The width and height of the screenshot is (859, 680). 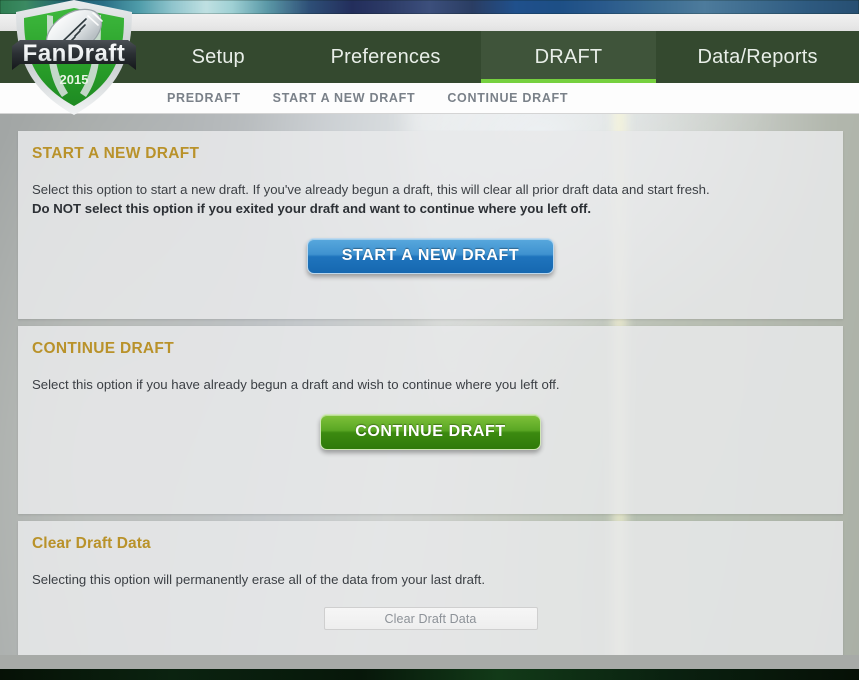 I want to click on nav-item-preferences-label: Preferences, so click(x=385, y=56).